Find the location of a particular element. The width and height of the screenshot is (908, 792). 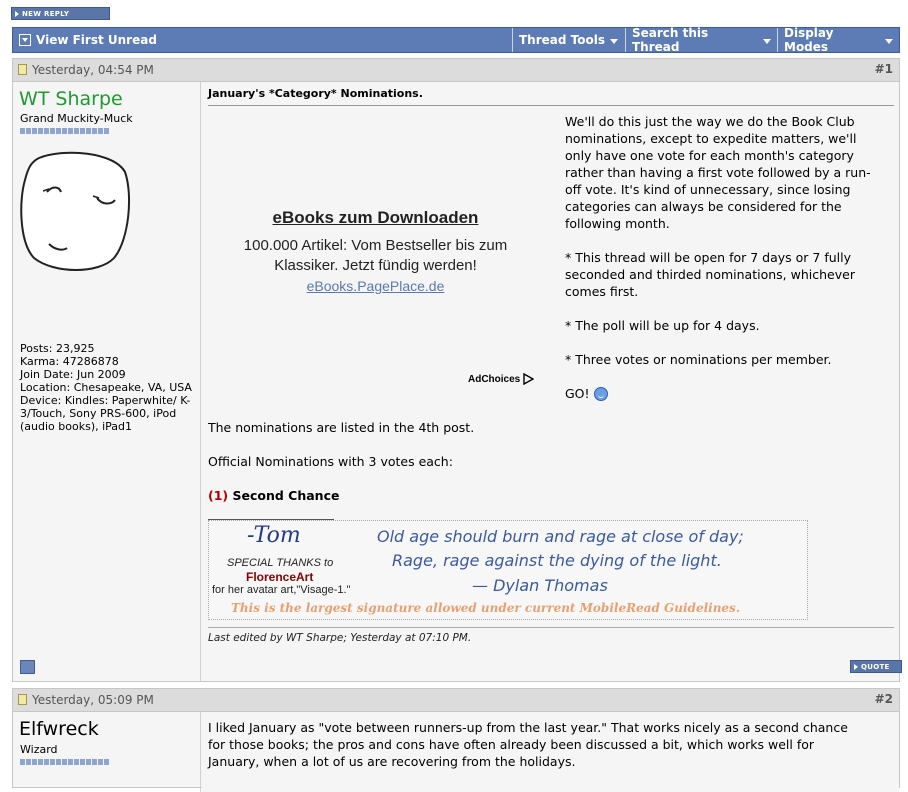

post-title: January's *Category* Nominations. is located at coordinates (315, 93).